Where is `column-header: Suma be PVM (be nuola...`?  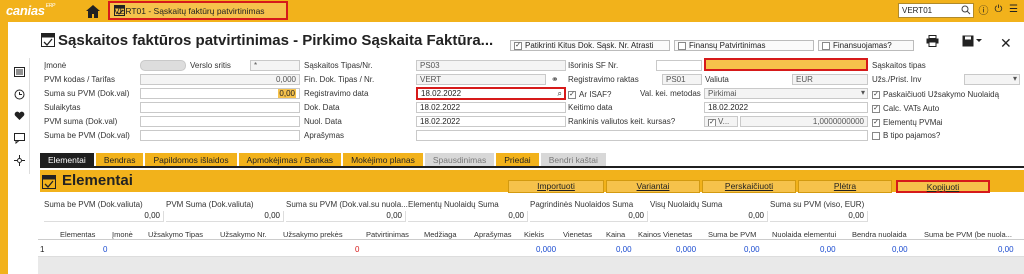
column-header: Suma be PVM (be nuola... is located at coordinates (968, 234).